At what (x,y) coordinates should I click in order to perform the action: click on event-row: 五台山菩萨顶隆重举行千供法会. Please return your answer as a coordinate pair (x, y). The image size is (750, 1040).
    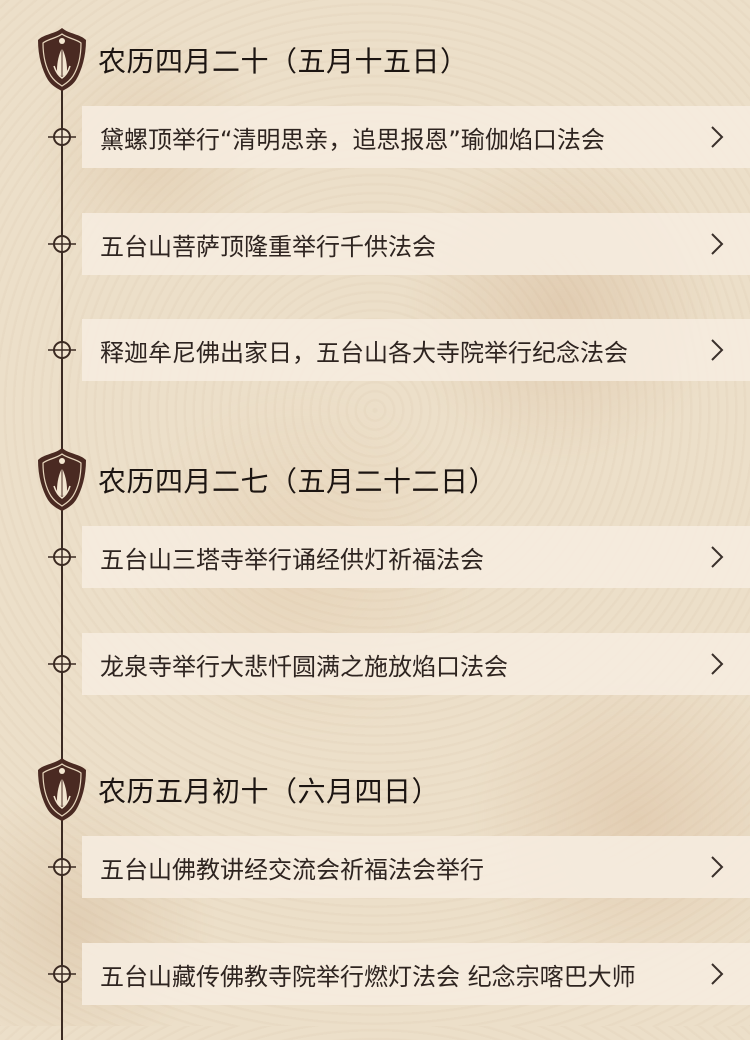
    Looking at the image, I should click on (416, 244).